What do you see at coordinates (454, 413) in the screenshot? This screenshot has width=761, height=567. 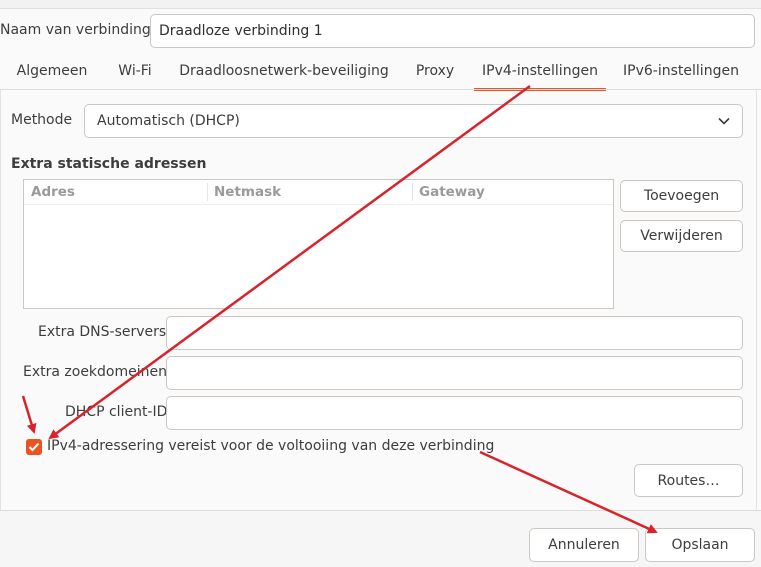 I see `dhcp-client-id-input` at bounding box center [454, 413].